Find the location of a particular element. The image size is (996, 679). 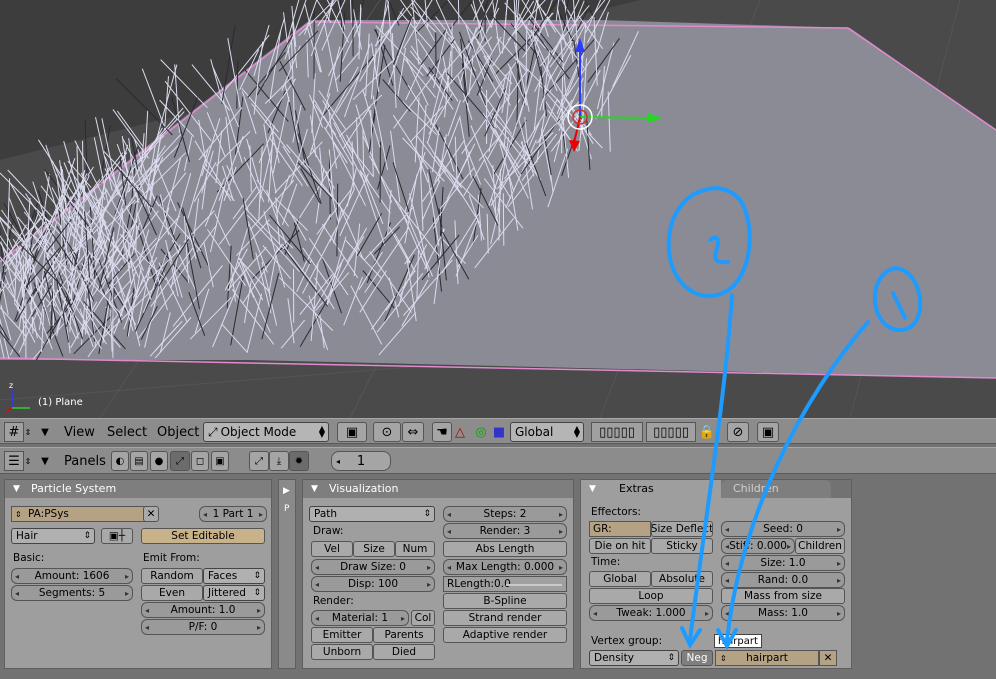

sticky-toggle: Sticky is located at coordinates (682, 546).